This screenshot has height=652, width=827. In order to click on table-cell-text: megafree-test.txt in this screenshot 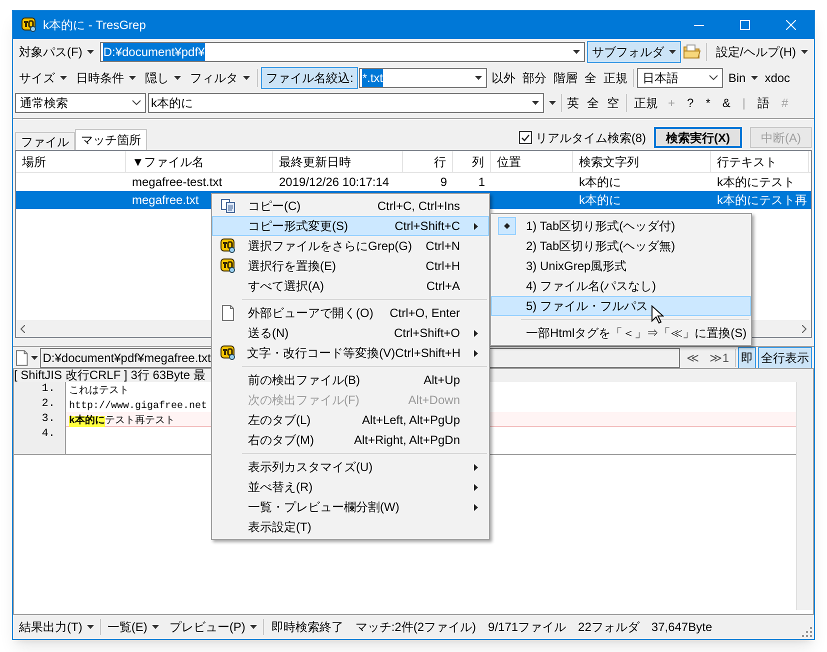, I will do `click(177, 182)`.